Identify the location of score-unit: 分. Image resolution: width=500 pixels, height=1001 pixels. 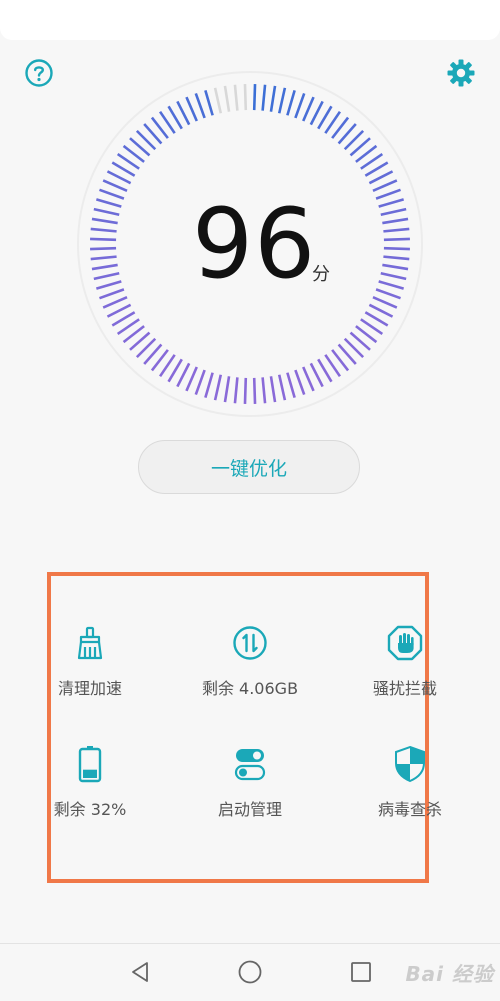
(321, 274).